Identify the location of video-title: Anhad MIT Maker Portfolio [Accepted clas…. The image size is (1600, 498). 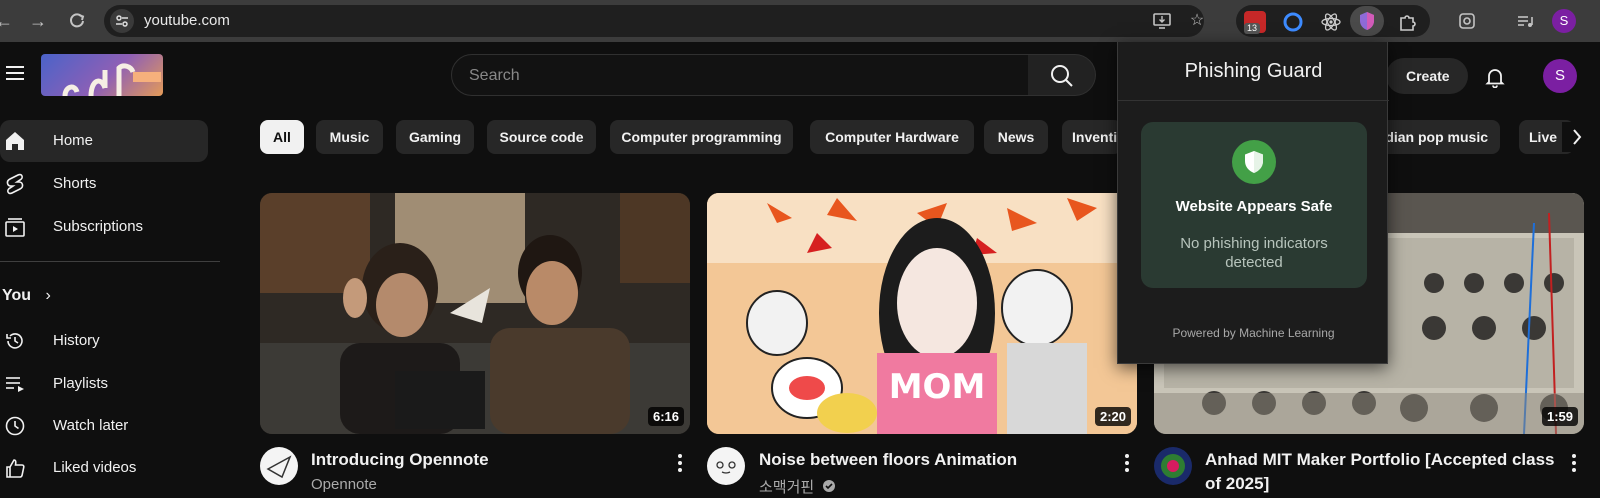
(1385, 472).